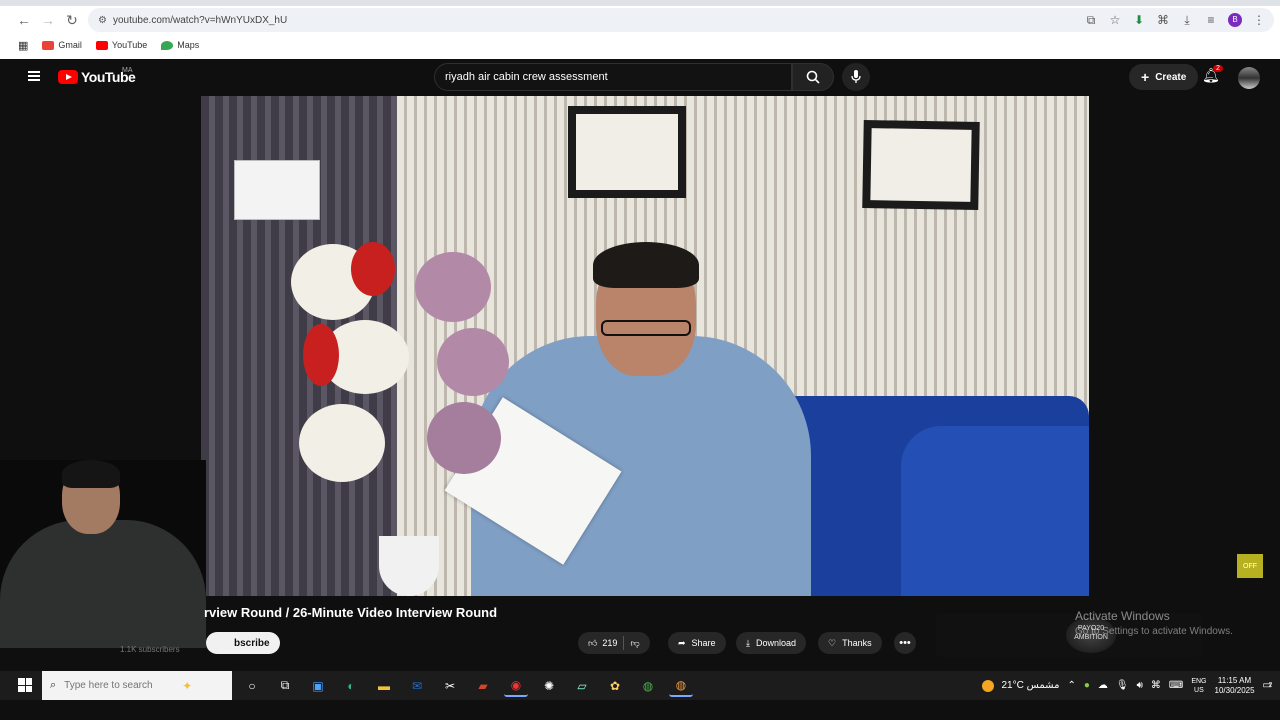 This screenshot has width=1280, height=720. I want to click on maps-icon, so click(167, 45).